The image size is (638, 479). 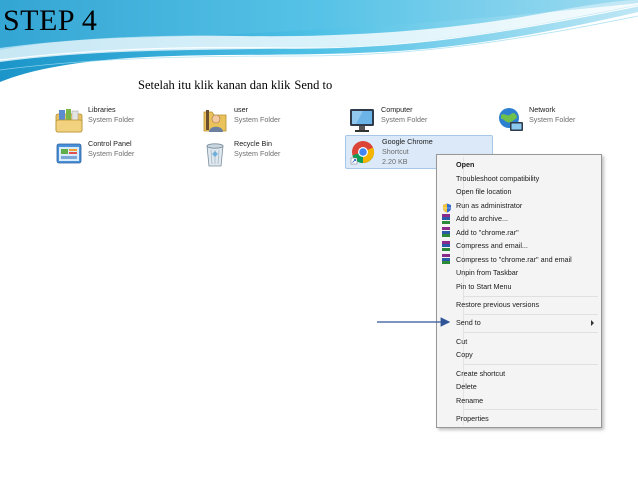 What do you see at coordinates (414, 322) in the screenshot?
I see `pointer-arrow` at bounding box center [414, 322].